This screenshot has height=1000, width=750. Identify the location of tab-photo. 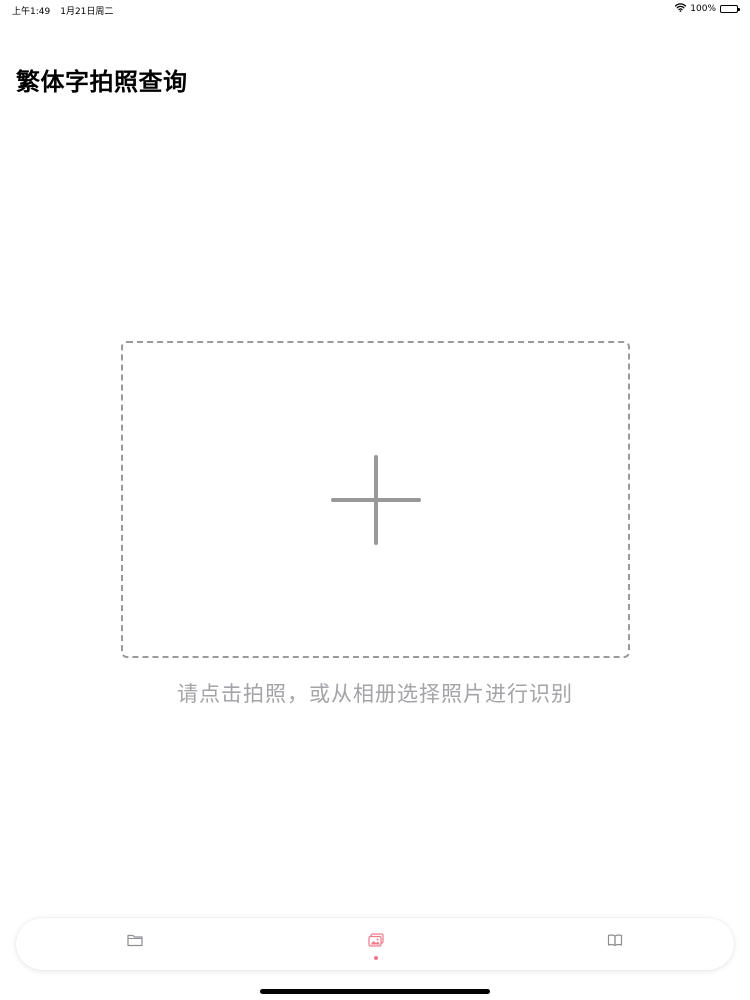
(376, 945).